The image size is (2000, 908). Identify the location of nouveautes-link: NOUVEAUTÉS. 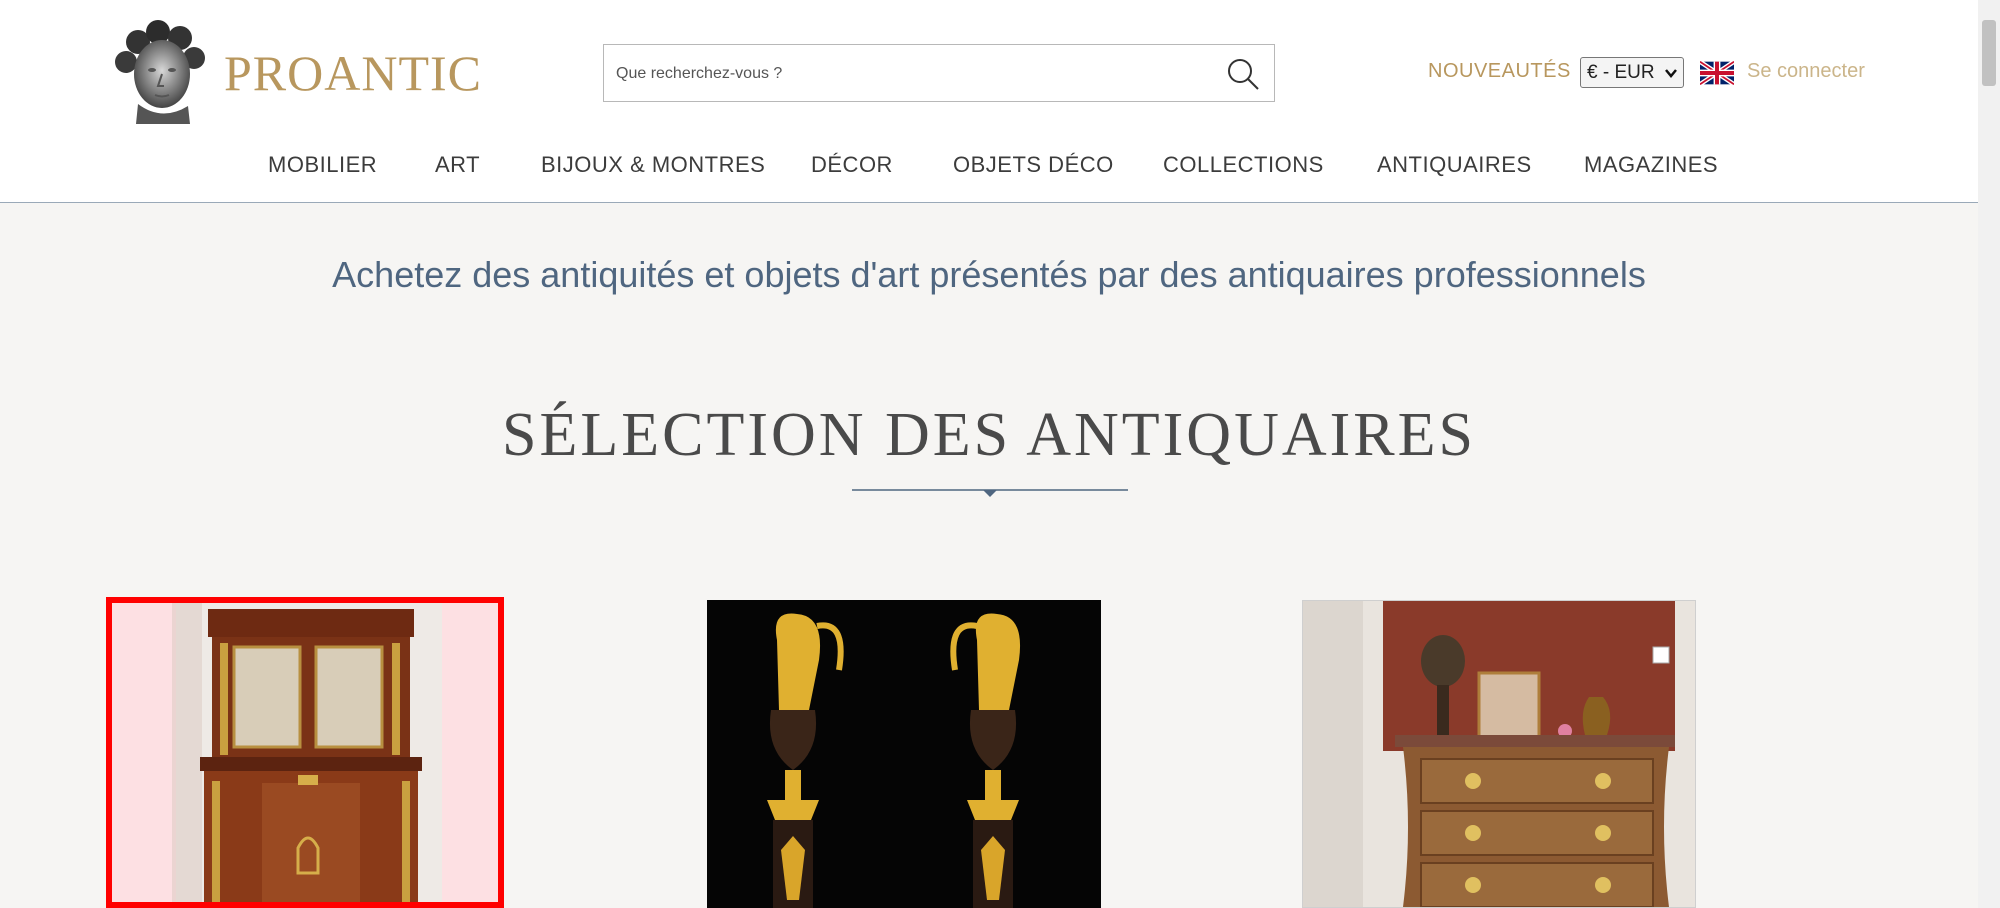
(1499, 71).